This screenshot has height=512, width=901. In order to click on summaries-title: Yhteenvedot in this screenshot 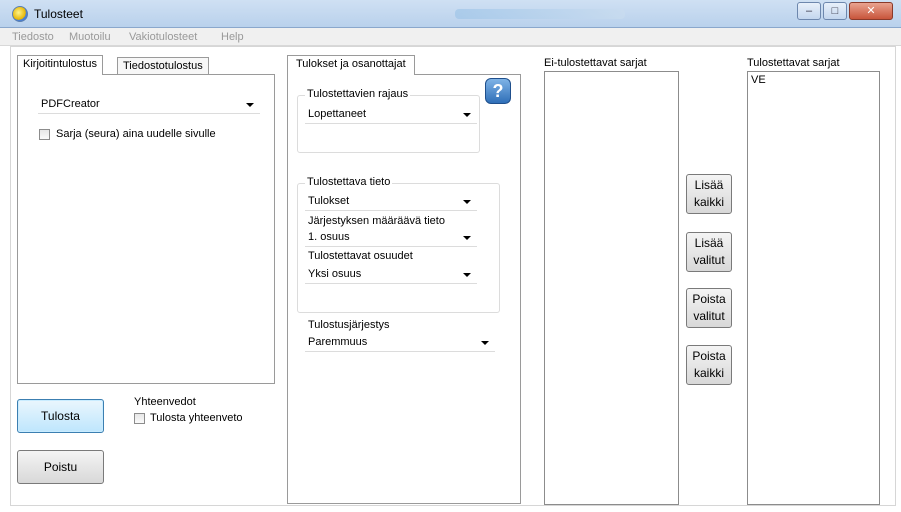, I will do `click(165, 402)`.